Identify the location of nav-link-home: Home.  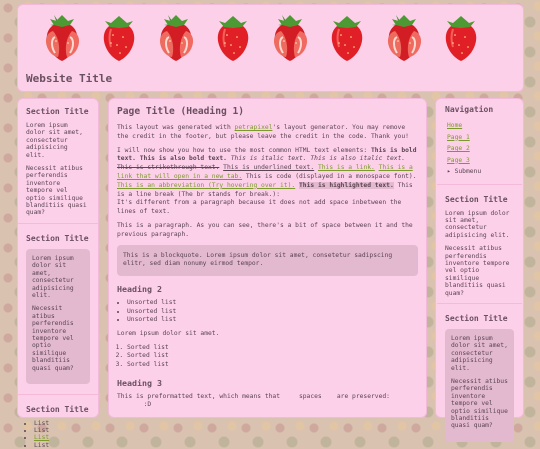
(454, 125).